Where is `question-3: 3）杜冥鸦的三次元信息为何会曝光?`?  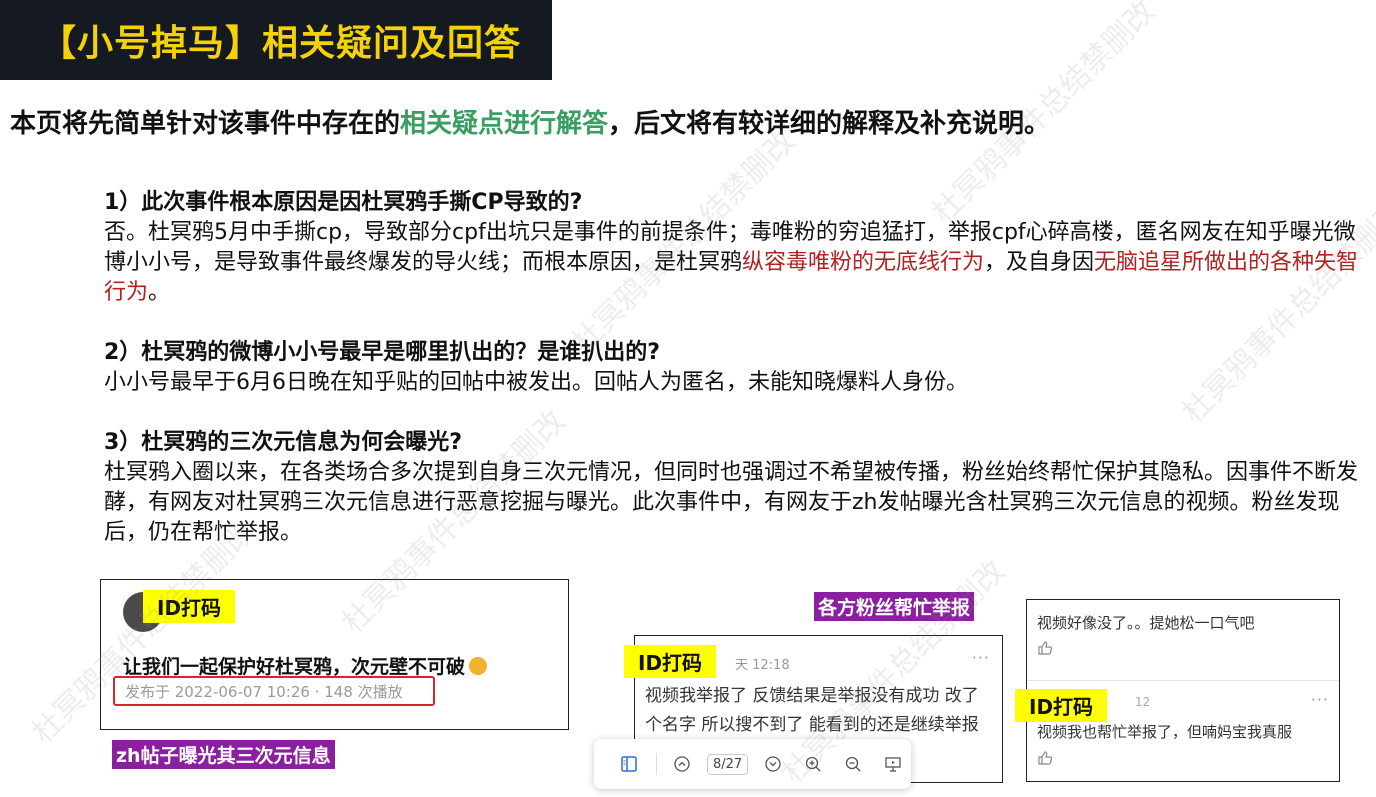 question-3: 3）杜冥鸦的三次元信息为何会曝光? is located at coordinates (283, 442).